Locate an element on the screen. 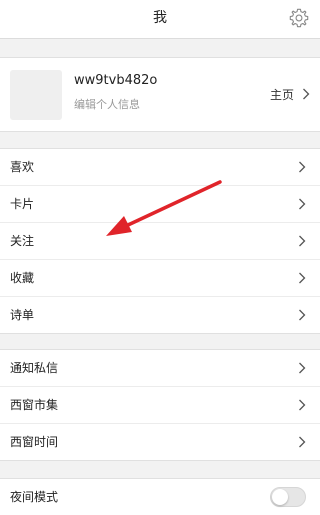 Image resolution: width=320 pixels, height=515 pixels. menu-item-poem-lists: 诗单 is located at coordinates (160, 315).